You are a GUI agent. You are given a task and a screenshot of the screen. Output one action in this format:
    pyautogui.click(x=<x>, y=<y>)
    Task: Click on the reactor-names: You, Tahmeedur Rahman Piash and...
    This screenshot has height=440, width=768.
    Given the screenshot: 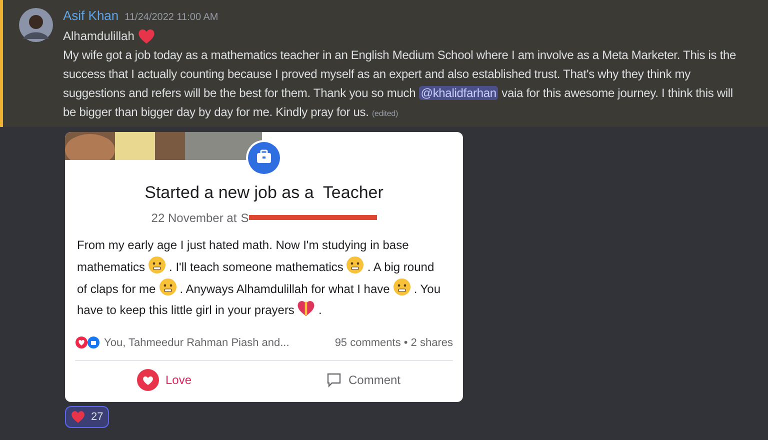 What is the action you would take?
    pyautogui.click(x=197, y=342)
    